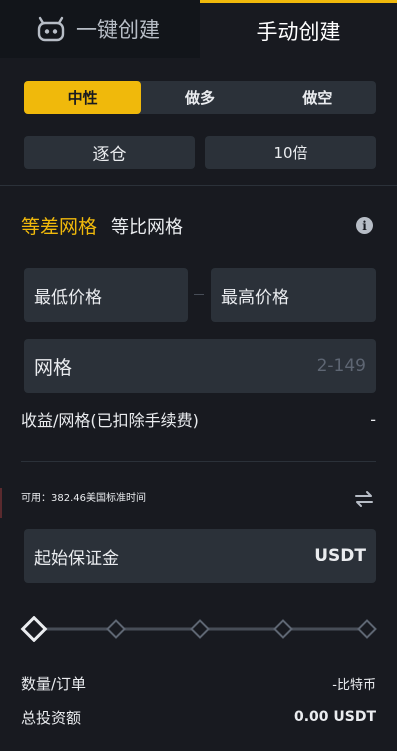  I want to click on profit-per-grid-row: 收益/网格(已扣除手续费) -, so click(198, 419).